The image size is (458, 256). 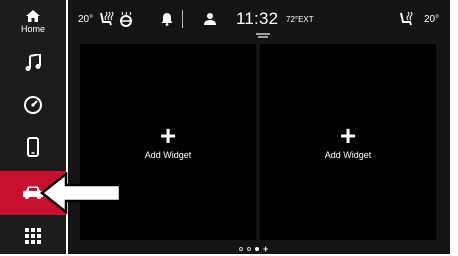 What do you see at coordinates (33, 15) in the screenshot?
I see `home-icon` at bounding box center [33, 15].